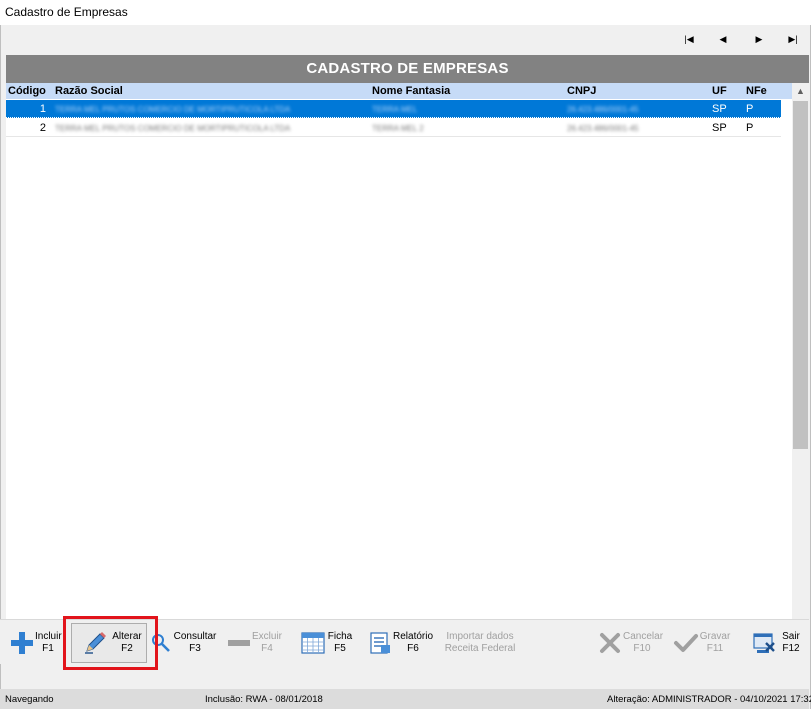 The width and height of the screenshot is (811, 709). What do you see at coordinates (239, 643) in the screenshot?
I see `minus-icon` at bounding box center [239, 643].